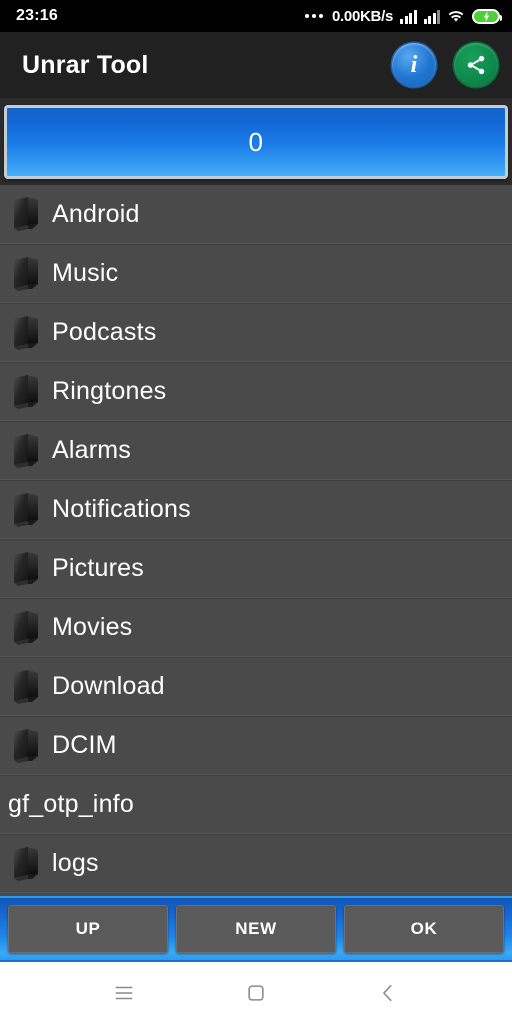 The width and height of the screenshot is (512, 1024). Describe the element at coordinates (362, 16) in the screenshot. I see `network-speed-label: 0.00KB/s` at that location.